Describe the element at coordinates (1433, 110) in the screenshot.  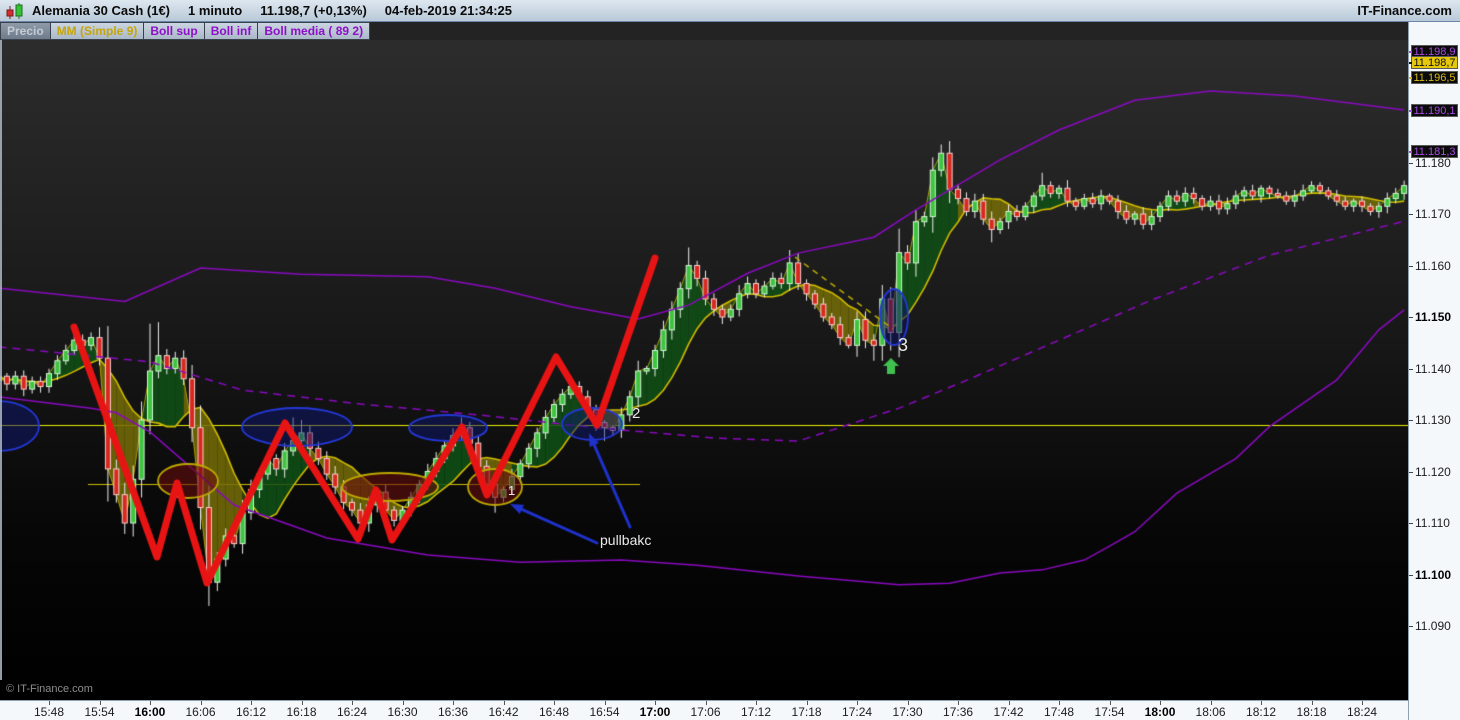
I see `price-value-box: 11.190,1` at that location.